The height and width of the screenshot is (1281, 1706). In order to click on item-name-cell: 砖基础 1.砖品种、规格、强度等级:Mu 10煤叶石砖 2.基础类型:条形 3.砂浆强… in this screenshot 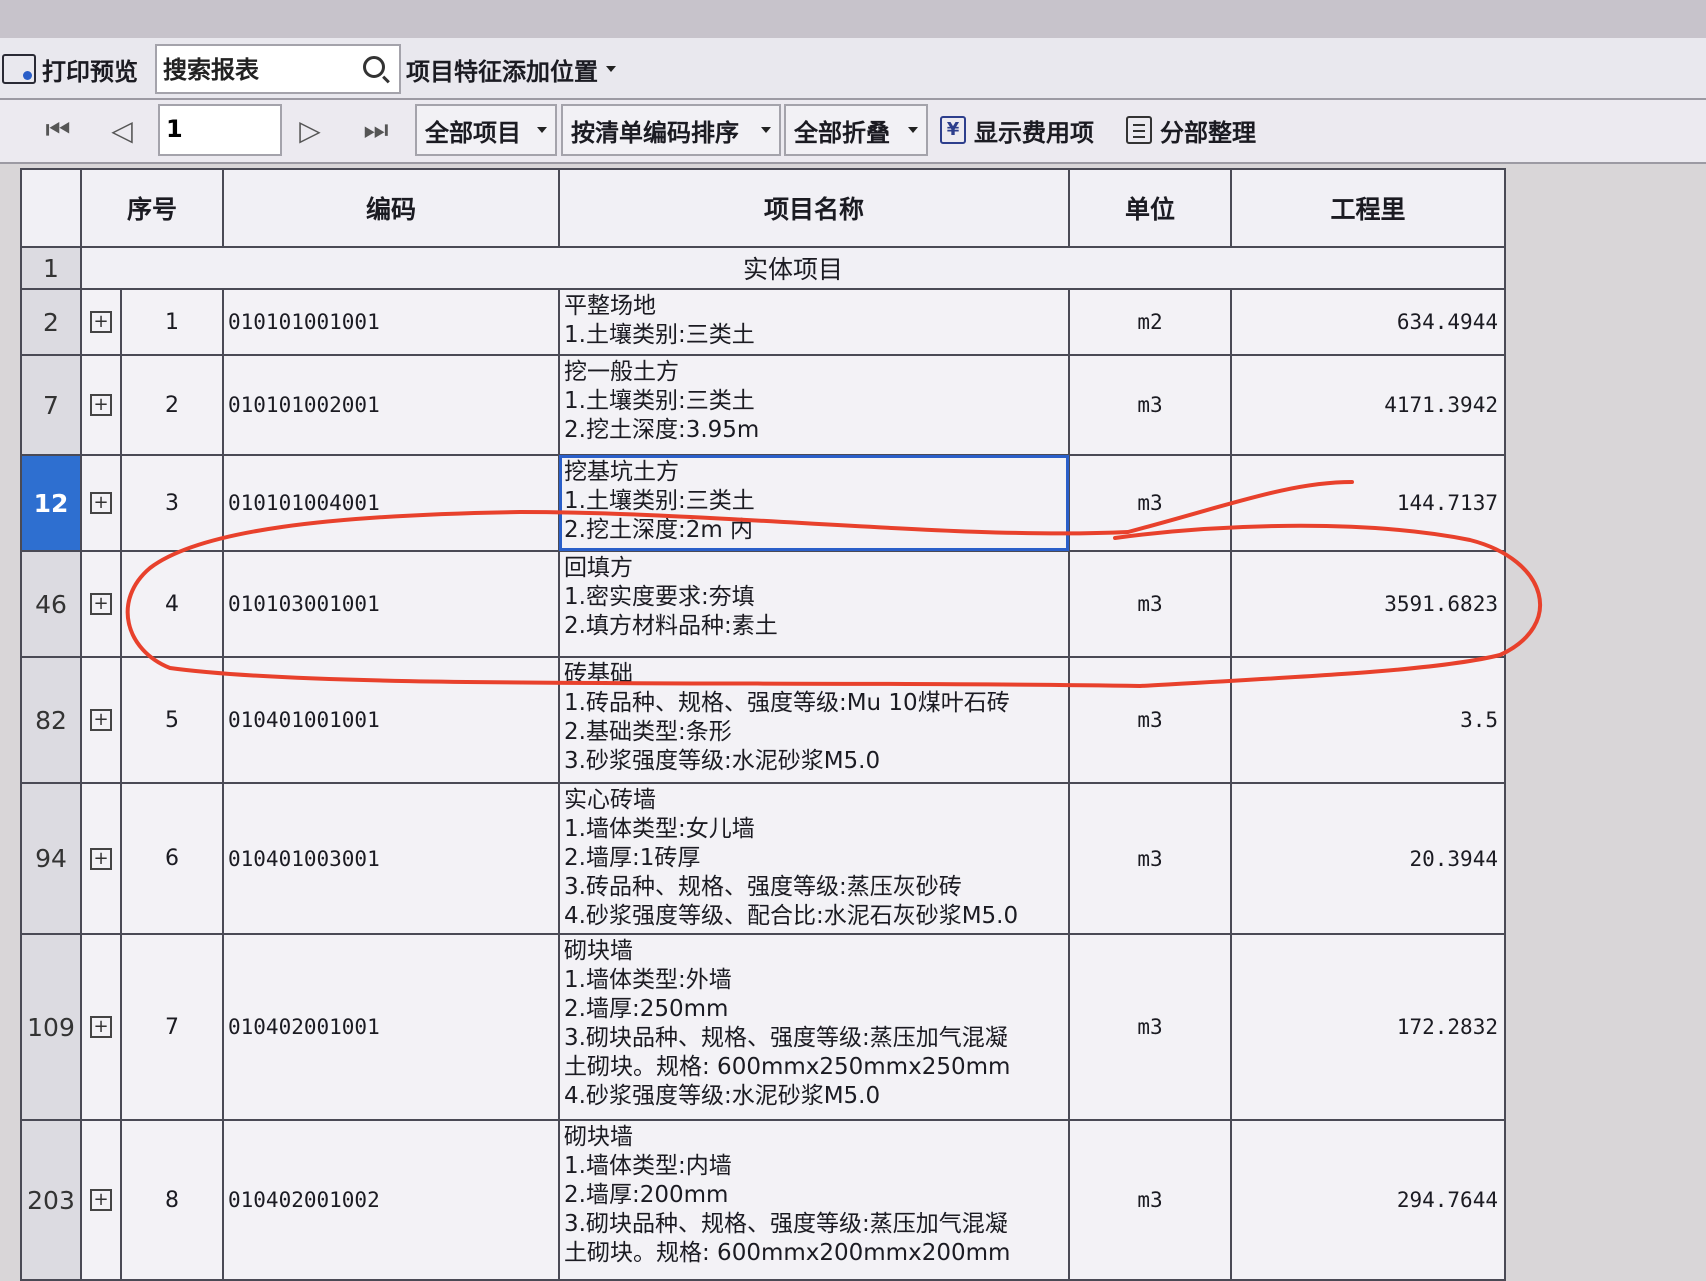, I will do `click(814, 720)`.